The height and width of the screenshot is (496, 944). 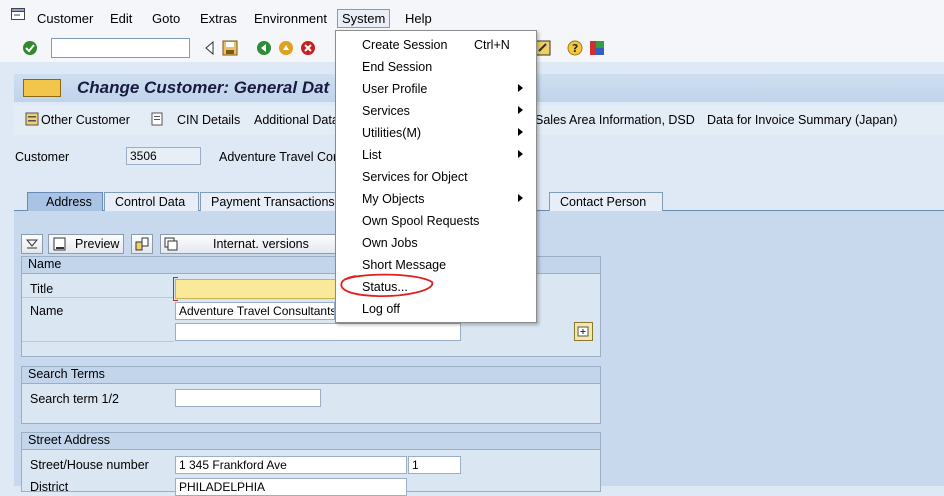 I want to click on search-term-label: Search term 1/2, so click(x=74, y=399).